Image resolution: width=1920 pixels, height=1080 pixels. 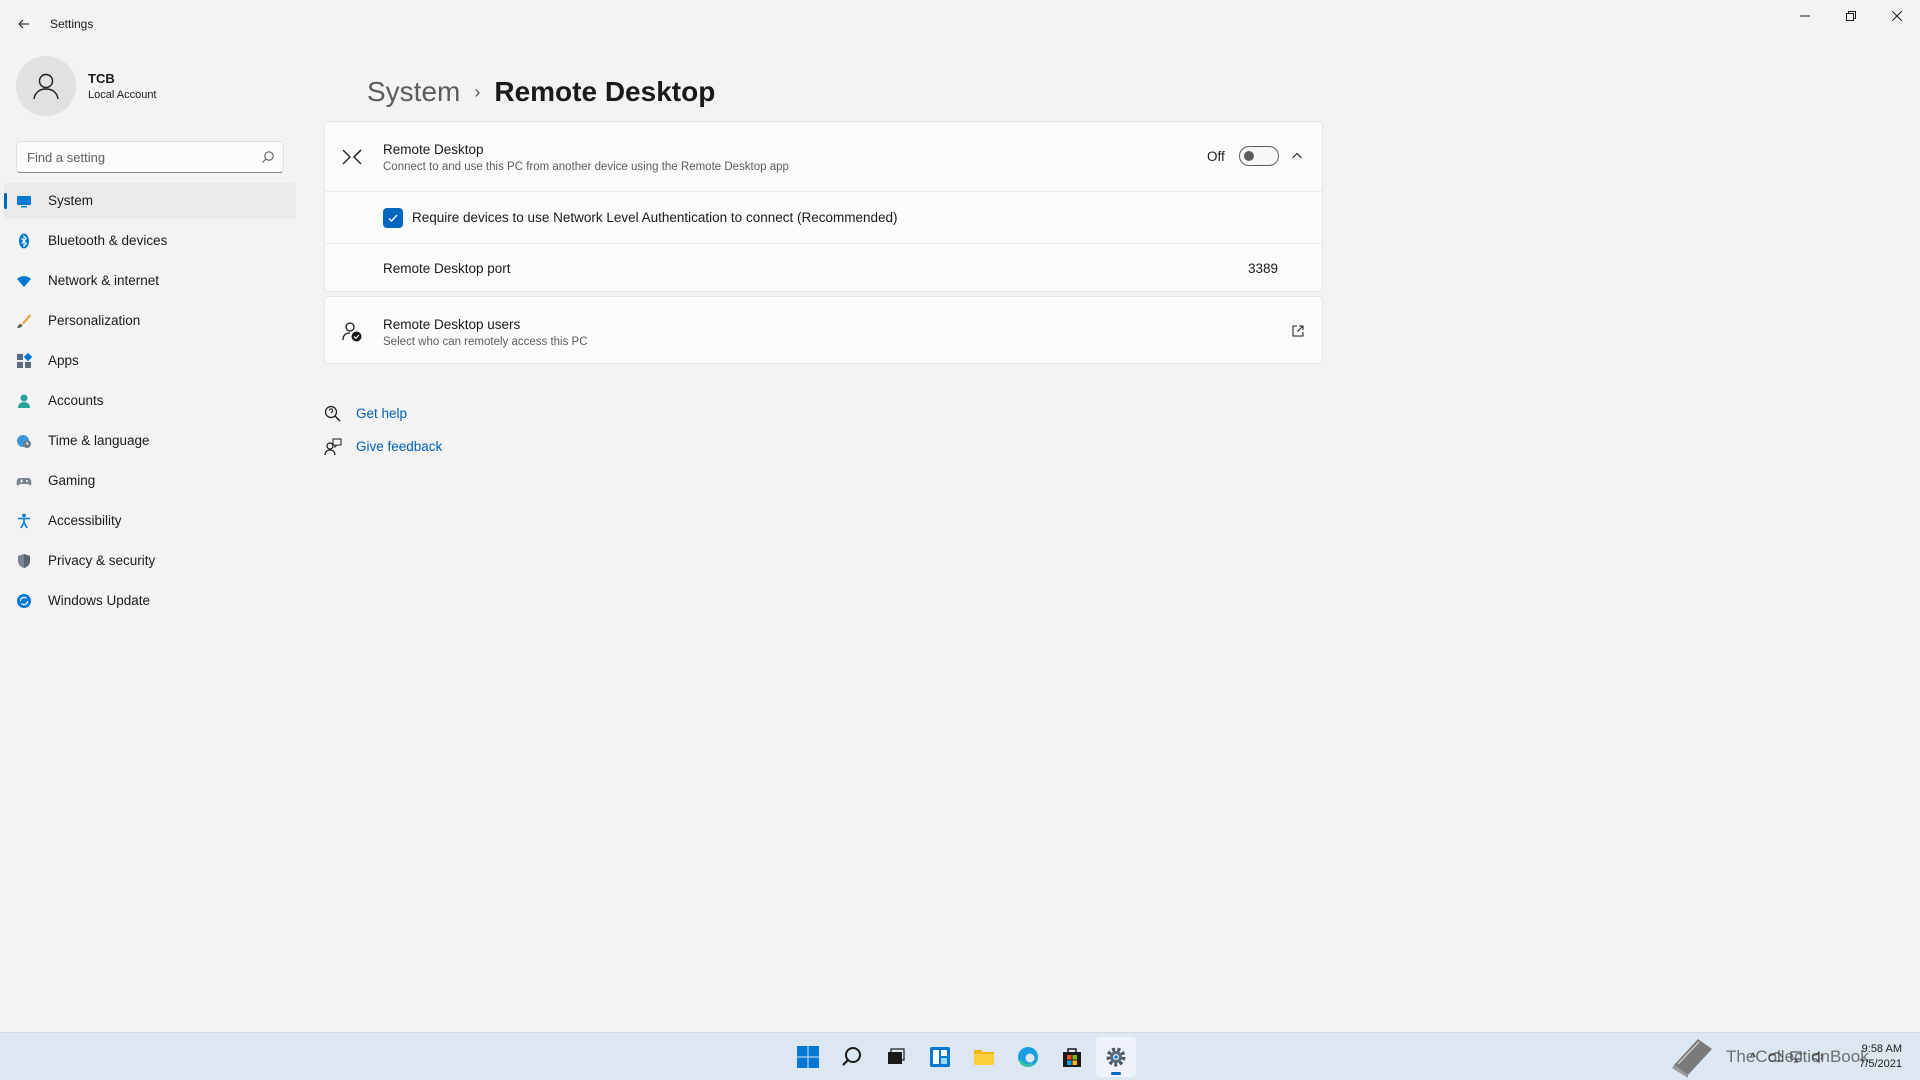 I want to click on breadcrumb-parent: System, so click(x=413, y=92).